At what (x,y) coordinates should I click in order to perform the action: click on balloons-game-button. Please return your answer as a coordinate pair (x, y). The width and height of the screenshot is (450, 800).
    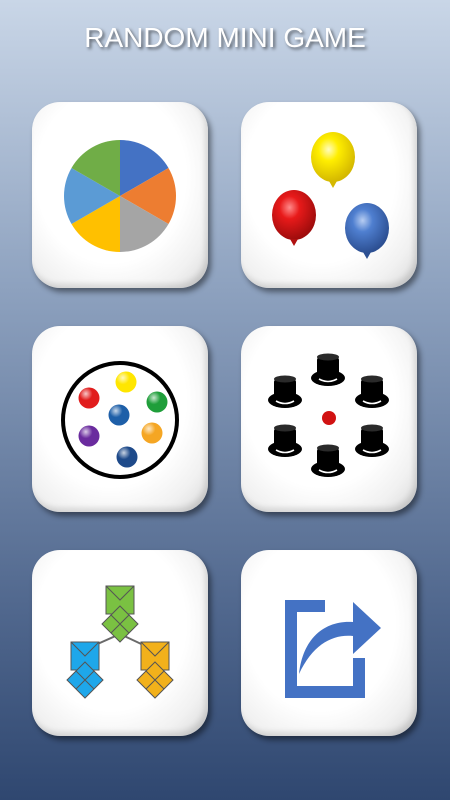
    Looking at the image, I should click on (329, 195).